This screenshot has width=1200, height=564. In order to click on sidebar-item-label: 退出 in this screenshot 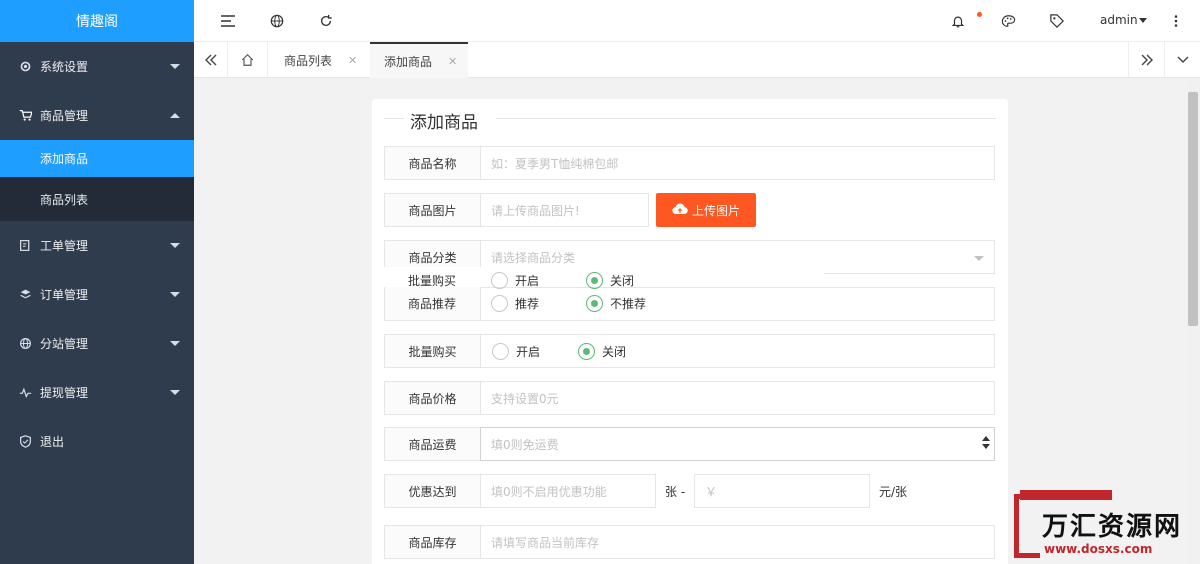, I will do `click(52, 442)`.